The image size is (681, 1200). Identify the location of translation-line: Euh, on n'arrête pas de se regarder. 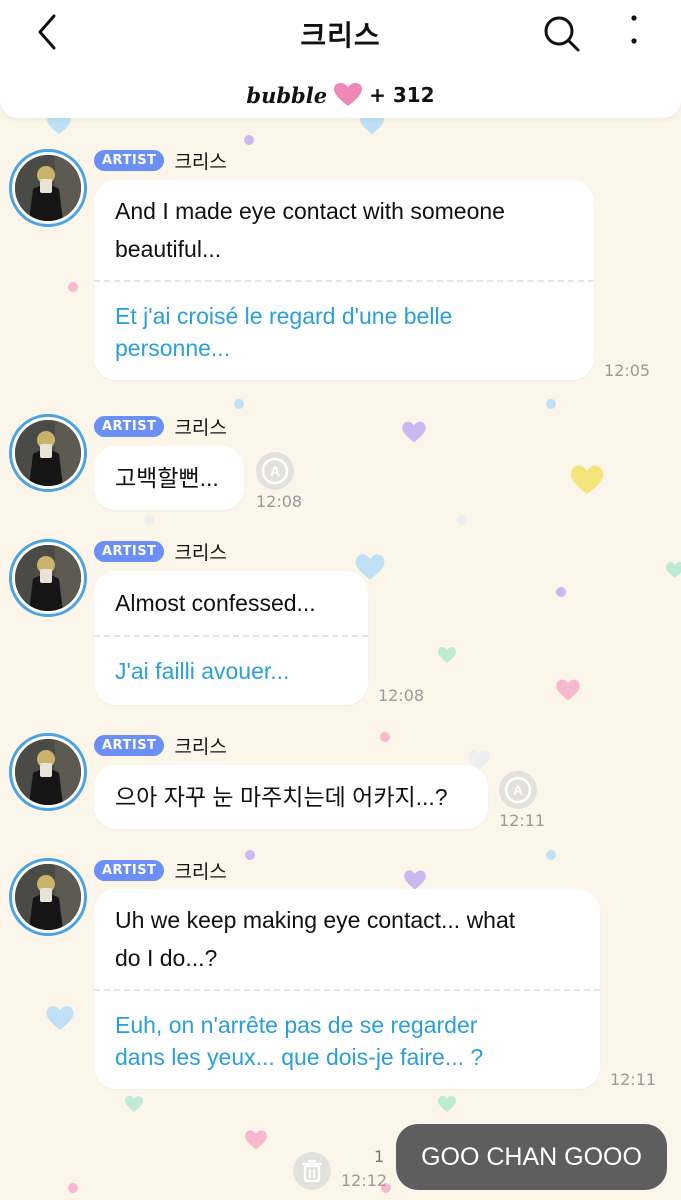
(296, 1025).